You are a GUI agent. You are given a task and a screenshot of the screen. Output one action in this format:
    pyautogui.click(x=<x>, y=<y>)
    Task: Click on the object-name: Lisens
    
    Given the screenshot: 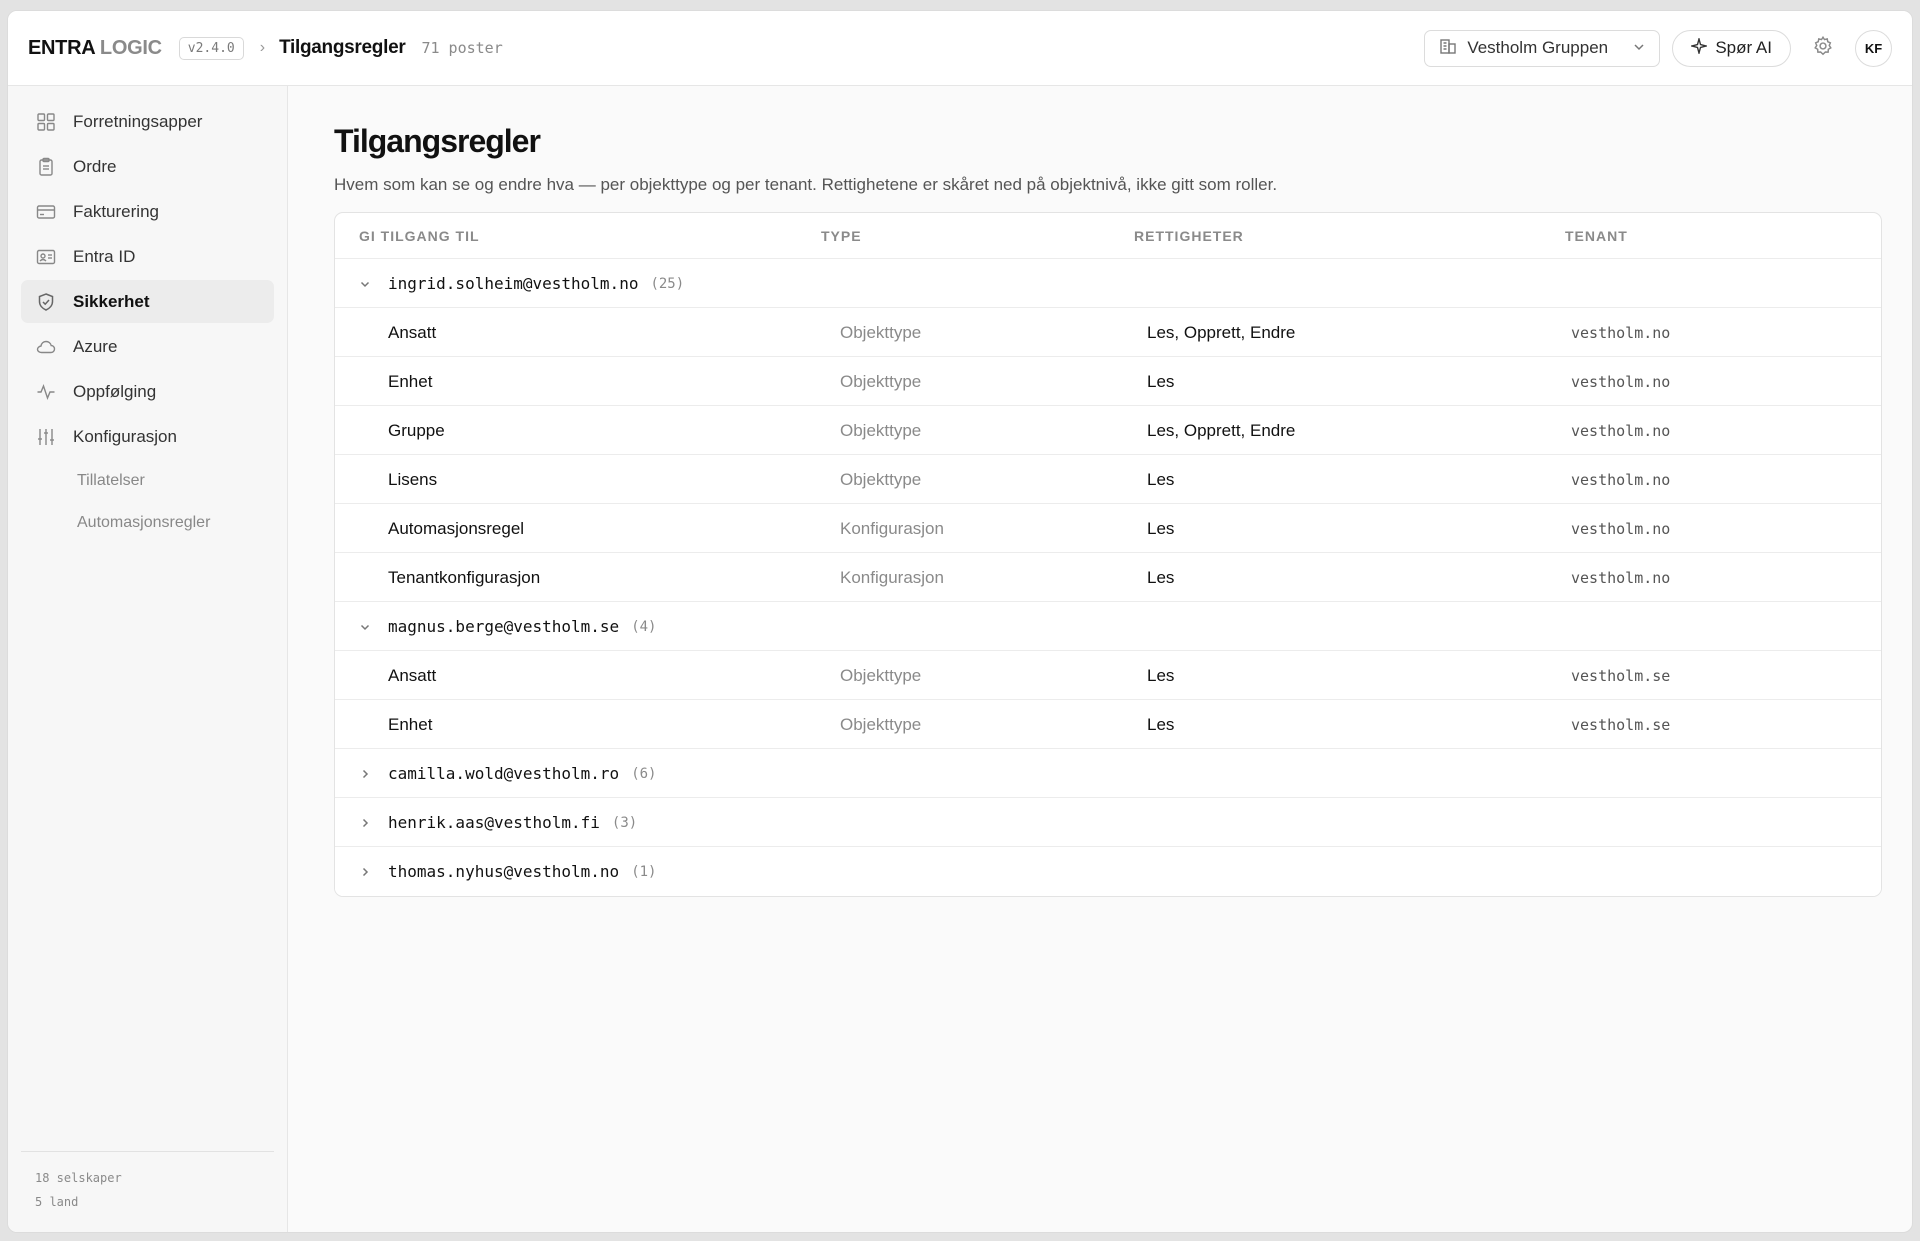 What is the action you would take?
    pyautogui.click(x=413, y=479)
    